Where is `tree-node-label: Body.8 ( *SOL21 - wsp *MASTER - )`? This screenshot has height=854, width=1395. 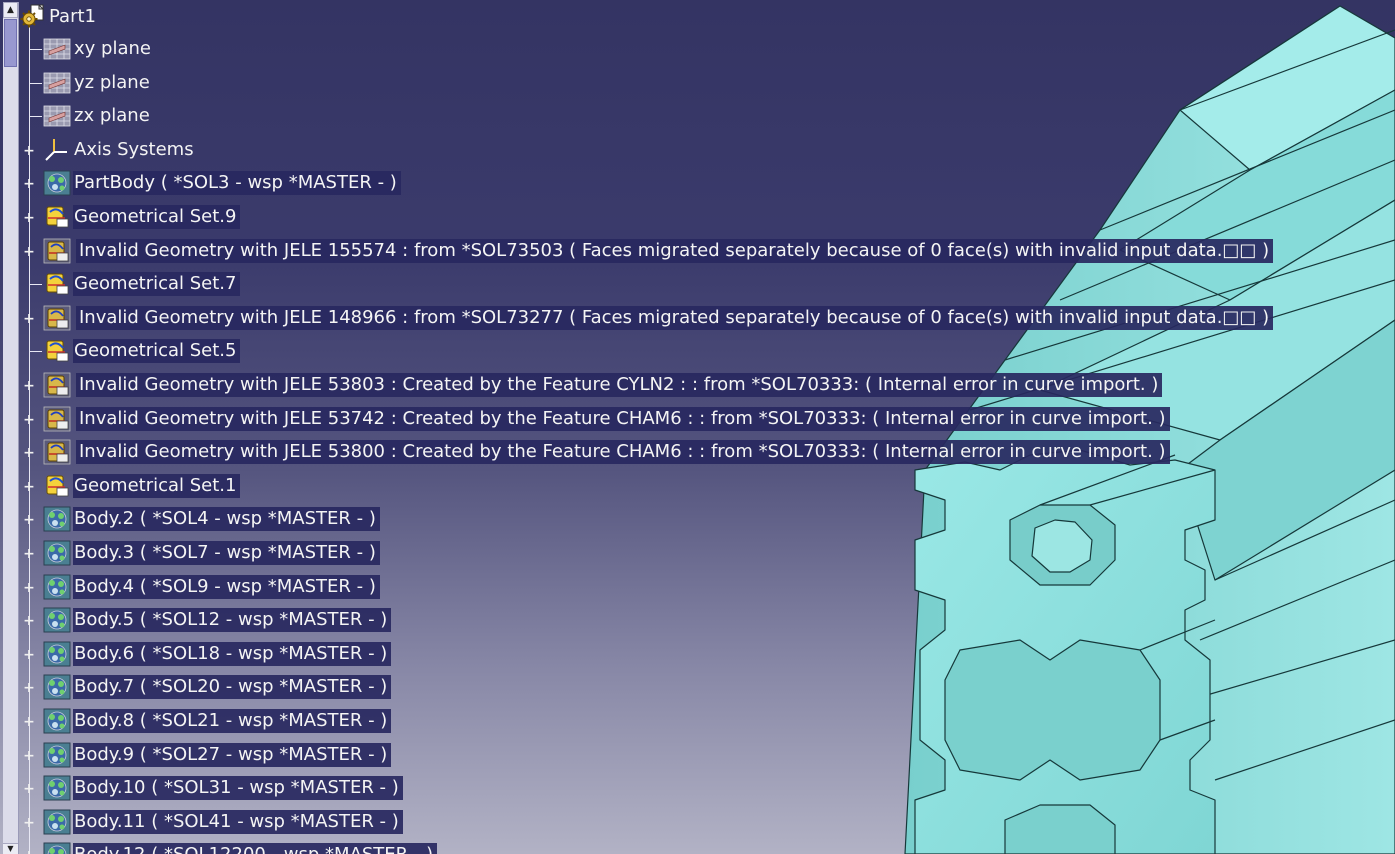
tree-node-label: Body.8 ( *SOL21 - wsp *MASTER - ) is located at coordinates (232, 721).